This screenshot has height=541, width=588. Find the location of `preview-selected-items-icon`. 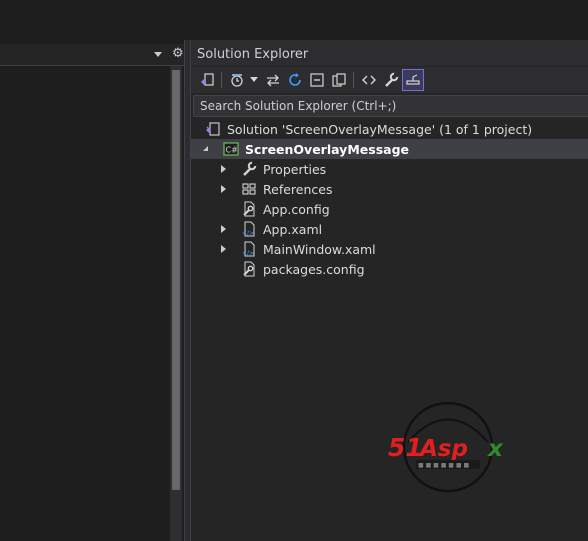

preview-selected-items-icon is located at coordinates (413, 80).